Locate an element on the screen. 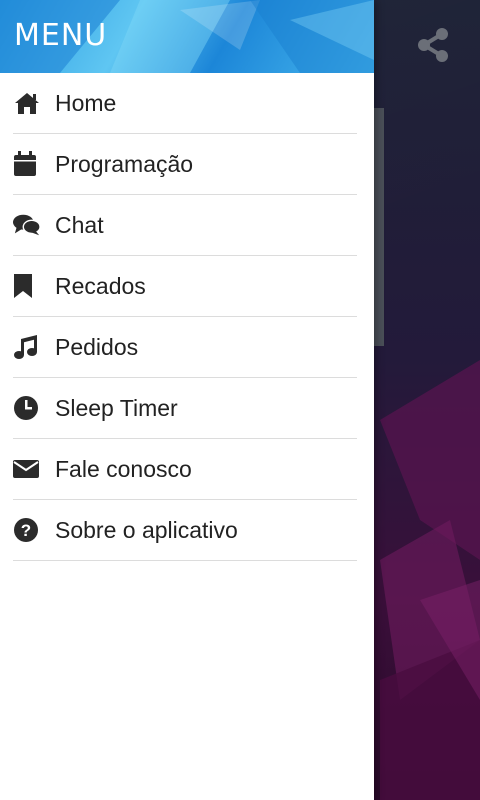 The height and width of the screenshot is (800, 480). menu-item-recados: Recados is located at coordinates (185, 286).